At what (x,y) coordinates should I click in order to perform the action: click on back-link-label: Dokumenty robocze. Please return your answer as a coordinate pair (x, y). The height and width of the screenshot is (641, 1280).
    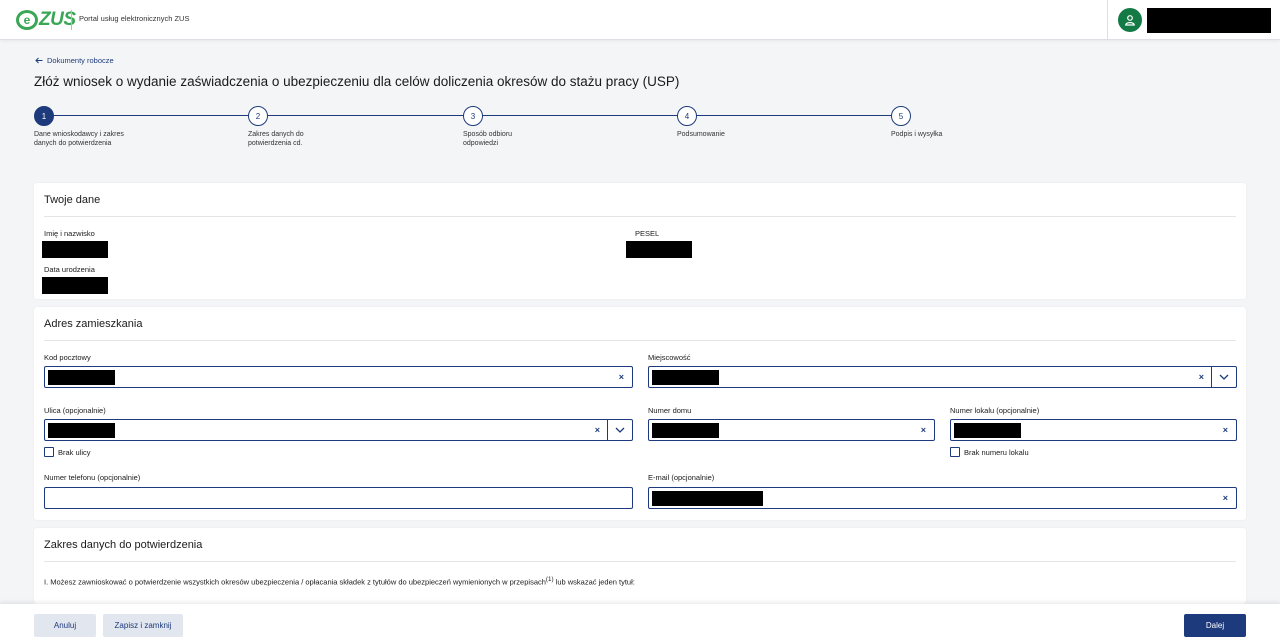
    Looking at the image, I should click on (80, 60).